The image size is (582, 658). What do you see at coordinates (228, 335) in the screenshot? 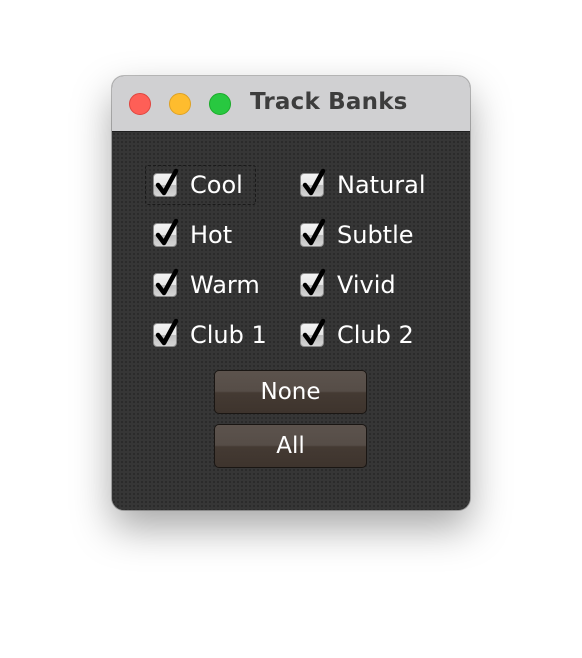
I see `checkbox-label: Club 1` at bounding box center [228, 335].